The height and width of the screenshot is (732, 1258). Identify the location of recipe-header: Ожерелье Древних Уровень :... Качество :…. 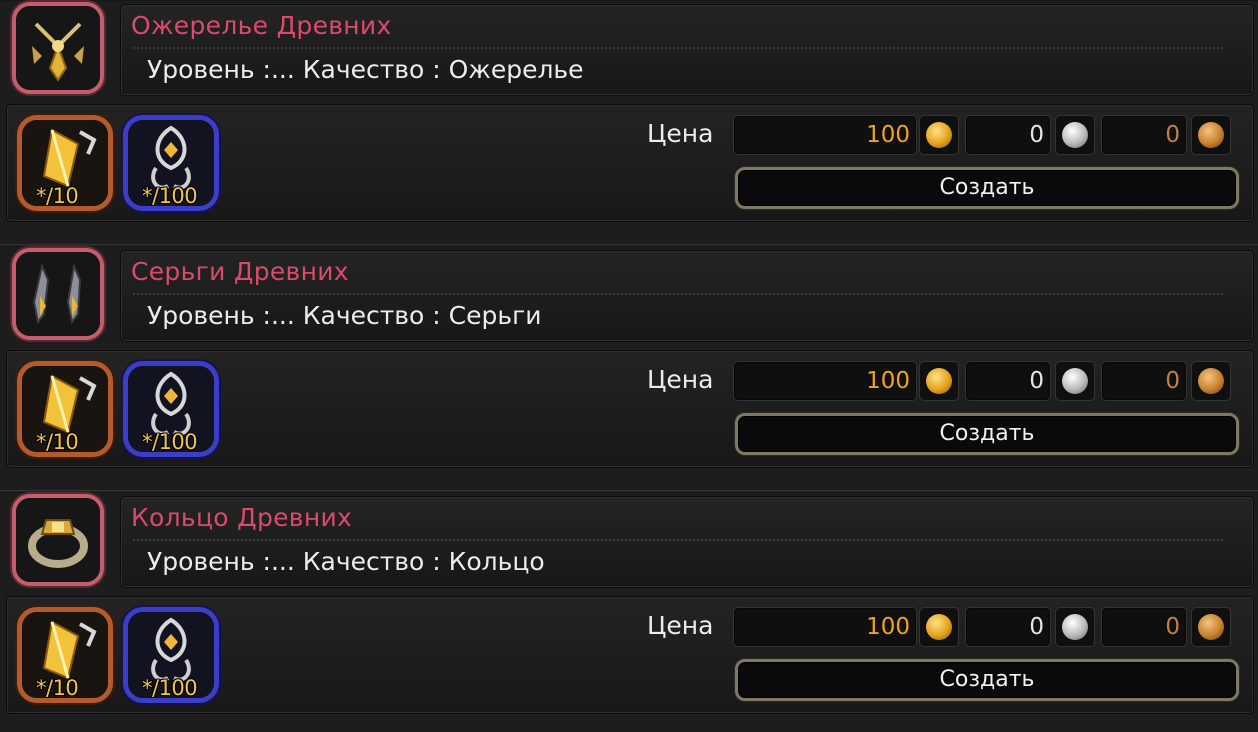
(687, 50).